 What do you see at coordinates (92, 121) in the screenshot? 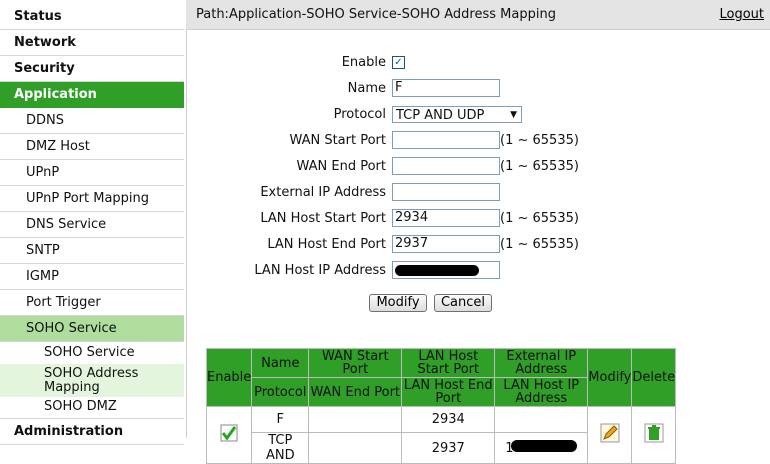
I see `sidebar-item-ddns: DDNS` at bounding box center [92, 121].